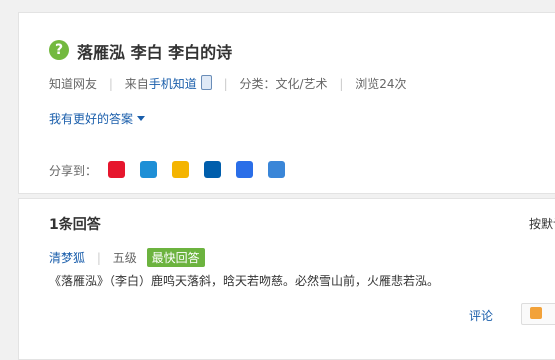 Image resolution: width=555 pixels, height=360 pixels. Describe the element at coordinates (67, 258) in the screenshot. I see `answerer-name: 清梦狐` at that location.